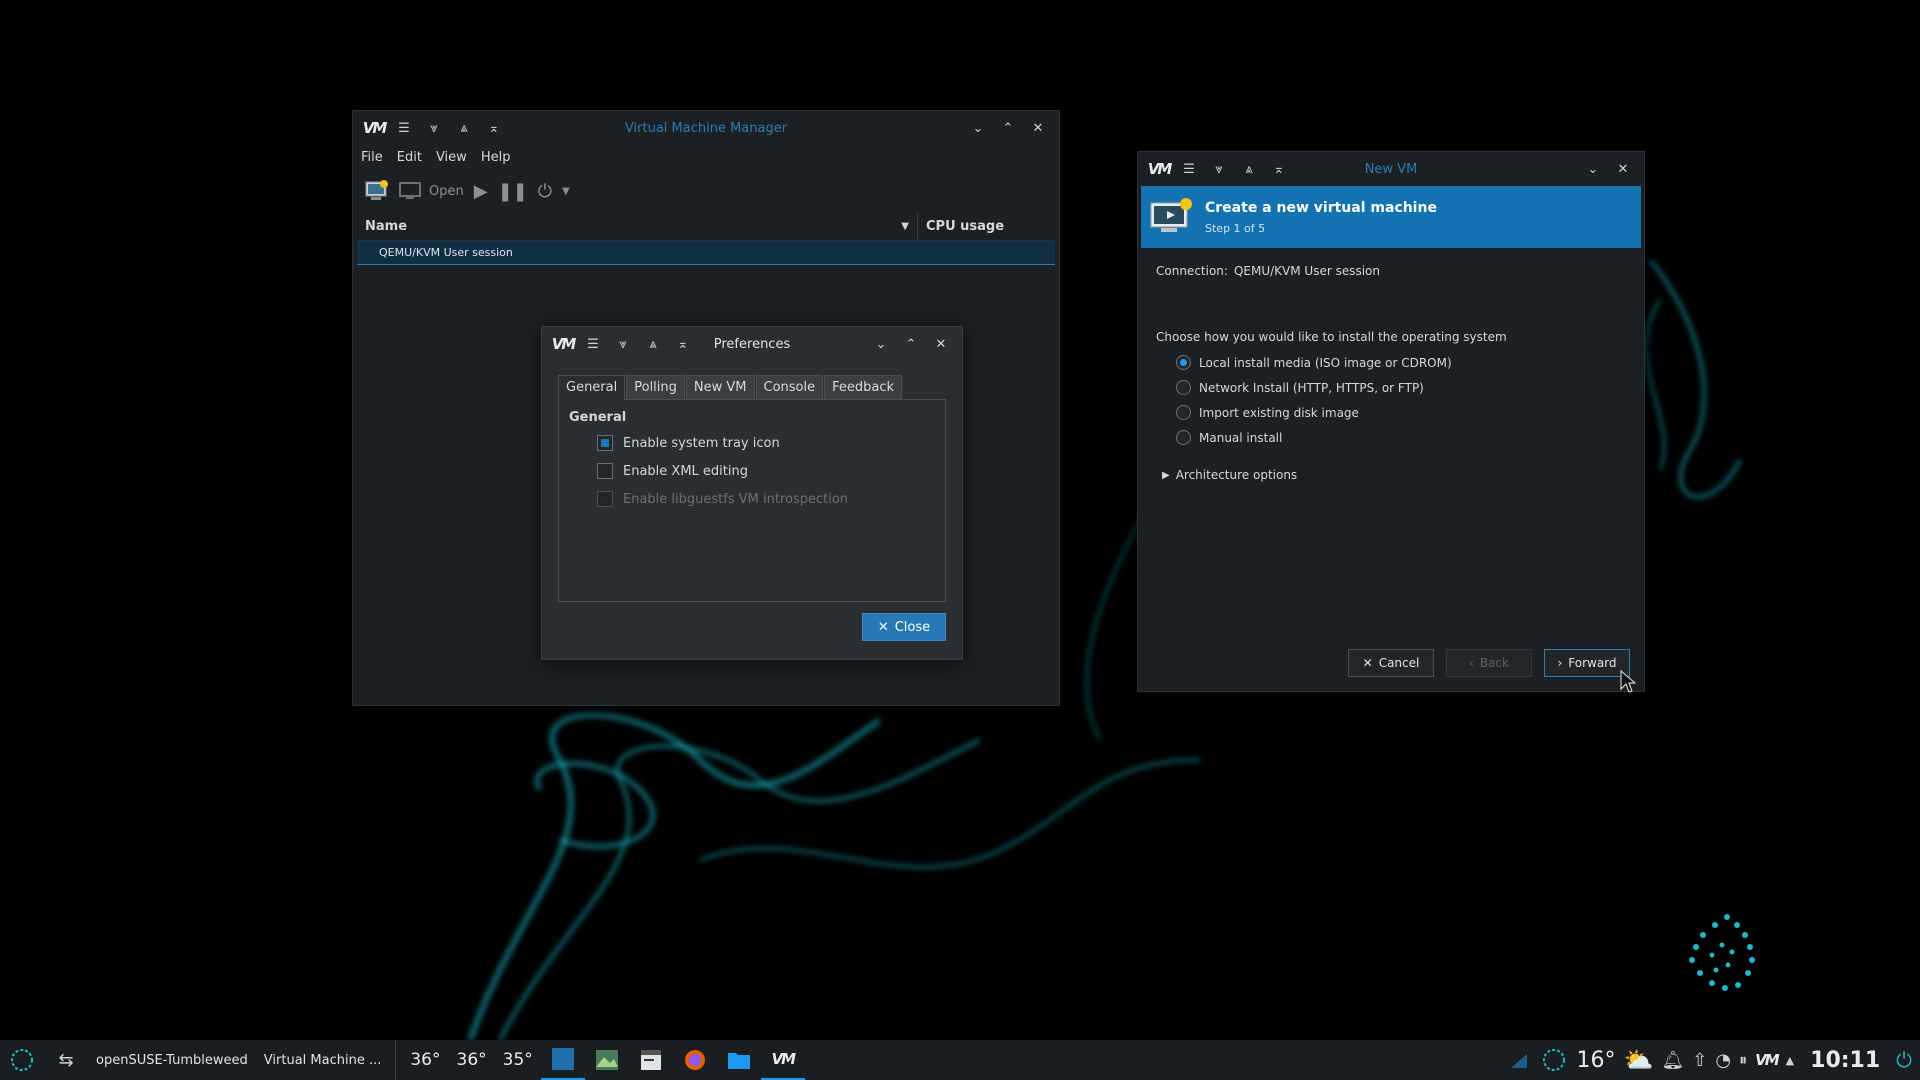 The width and height of the screenshot is (1920, 1080). I want to click on tray-icon-checkbox, so click(605, 443).